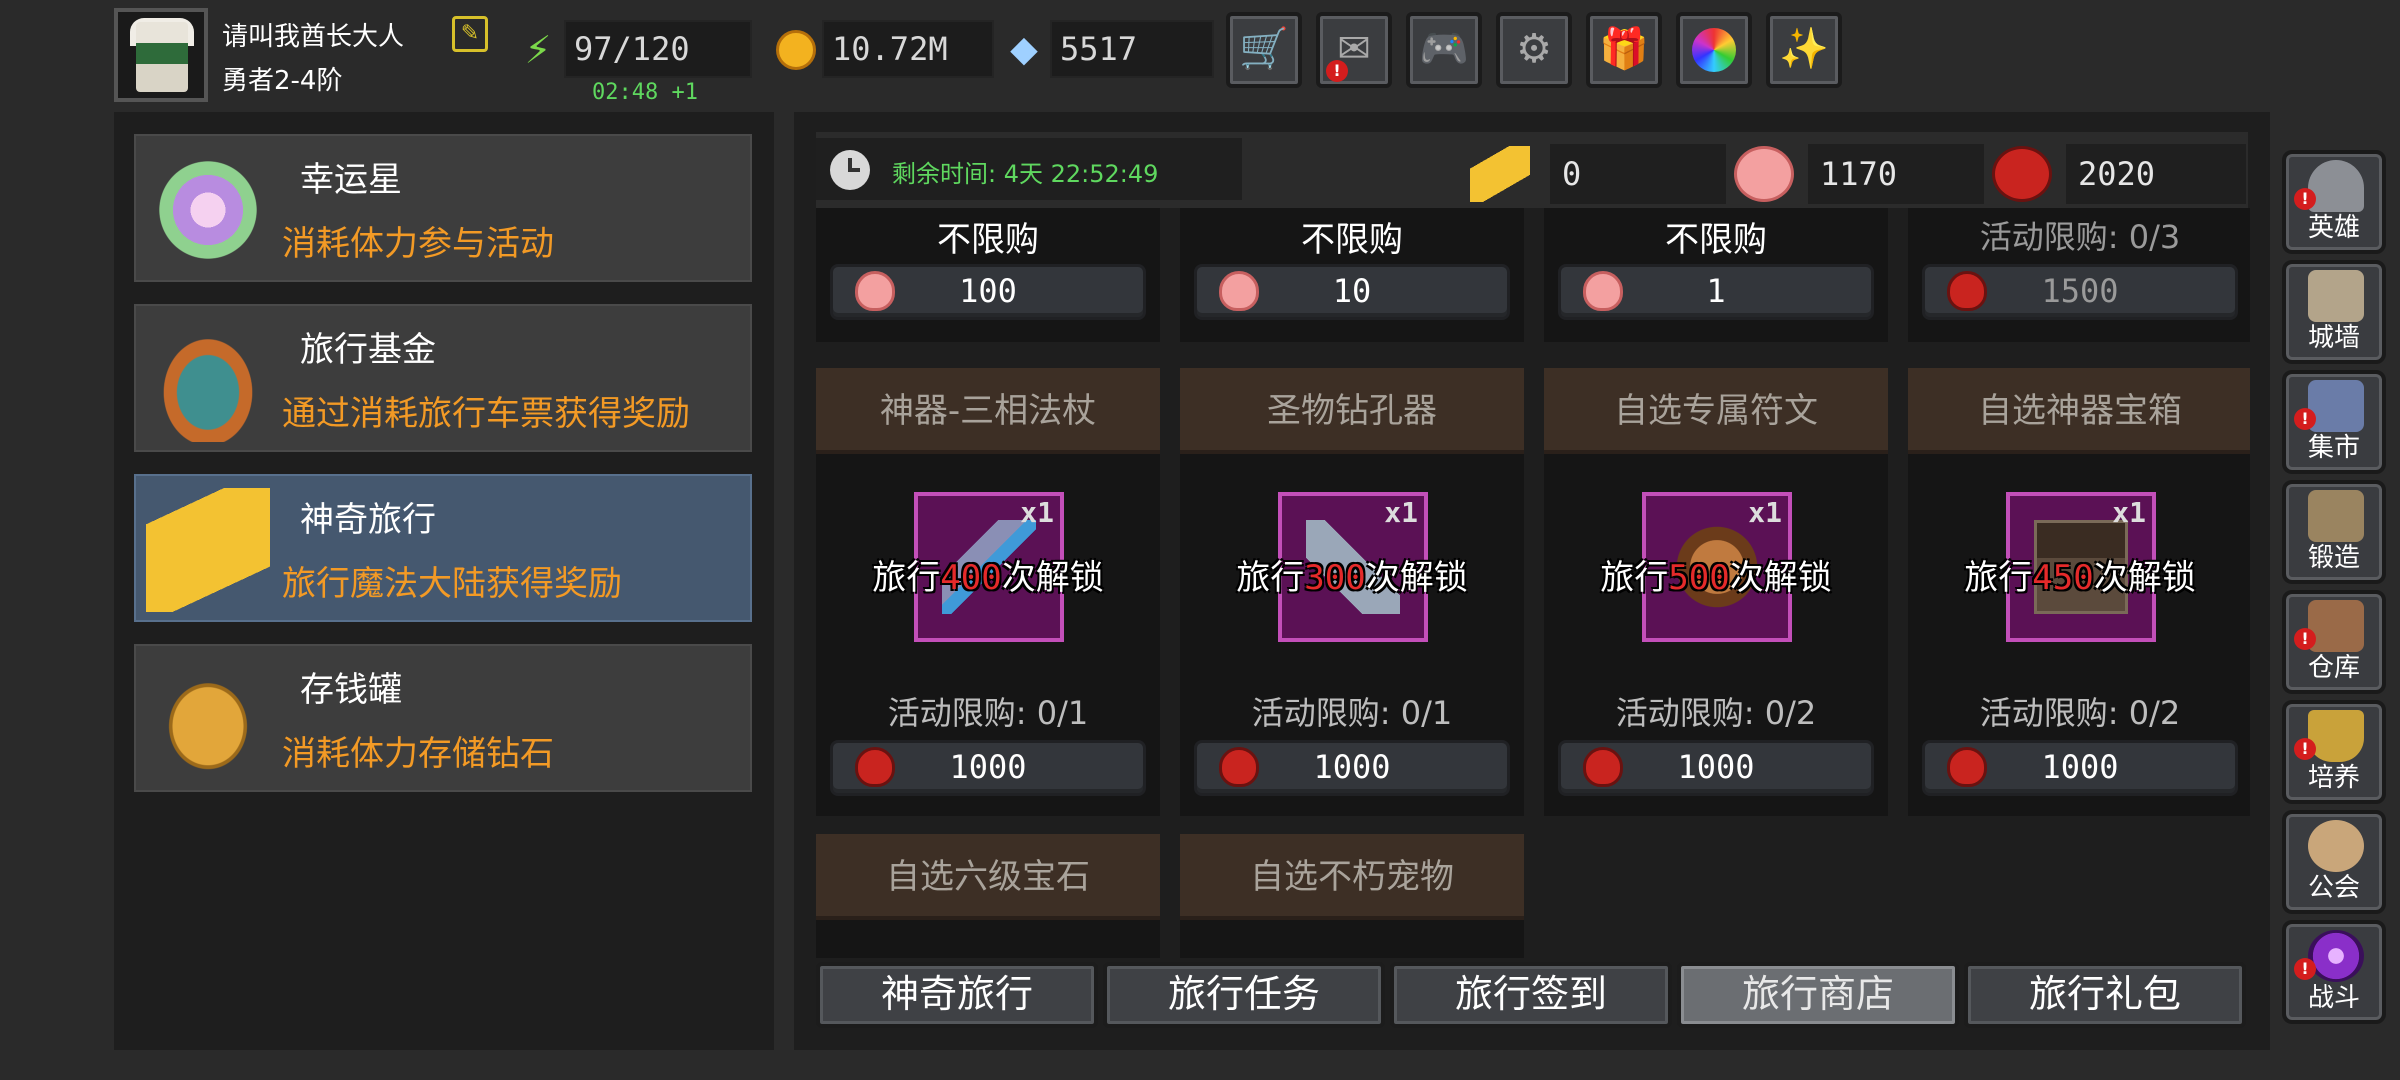 The width and height of the screenshot is (2400, 1080). I want to click on shop-item-top: 活动限购: 0/3 1500, so click(2079, 275).